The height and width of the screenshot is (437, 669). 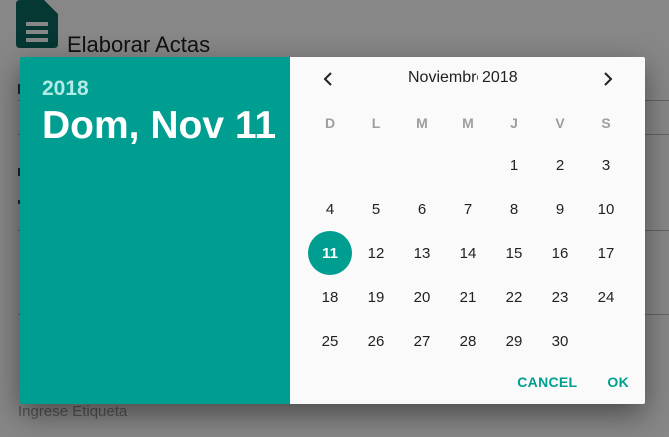 What do you see at coordinates (547, 382) in the screenshot?
I see `cancel-button: CANCEL` at bounding box center [547, 382].